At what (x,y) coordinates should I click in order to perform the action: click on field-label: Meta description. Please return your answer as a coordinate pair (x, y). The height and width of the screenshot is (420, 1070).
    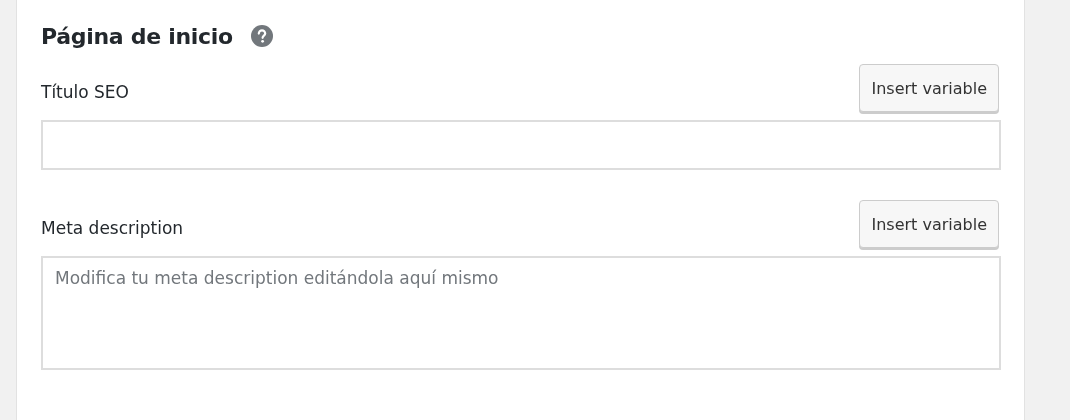
    Looking at the image, I should click on (112, 229).